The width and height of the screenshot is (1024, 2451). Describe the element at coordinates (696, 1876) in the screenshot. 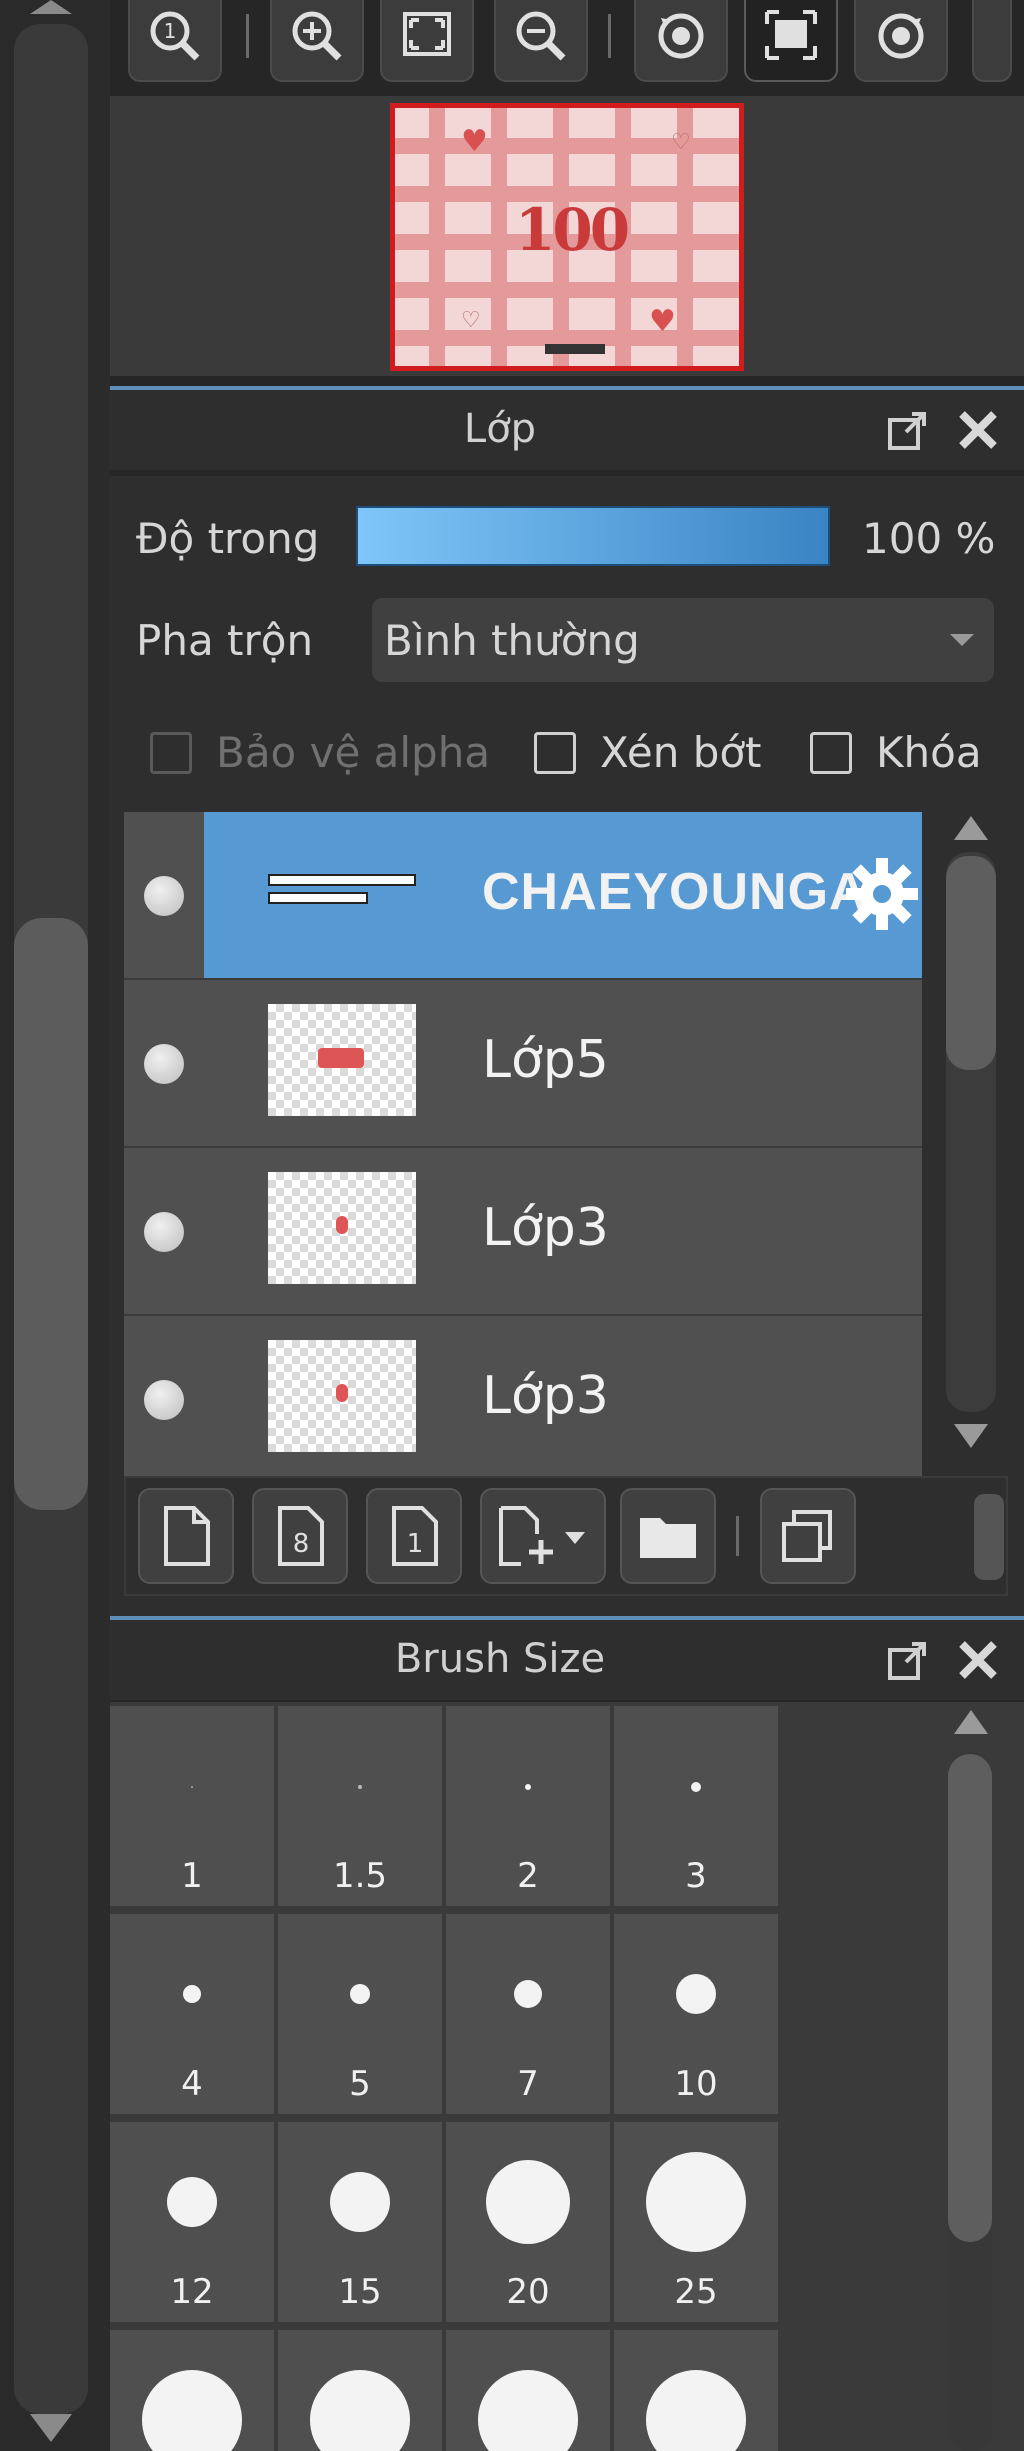

I see `brush-size-label: 3` at that location.